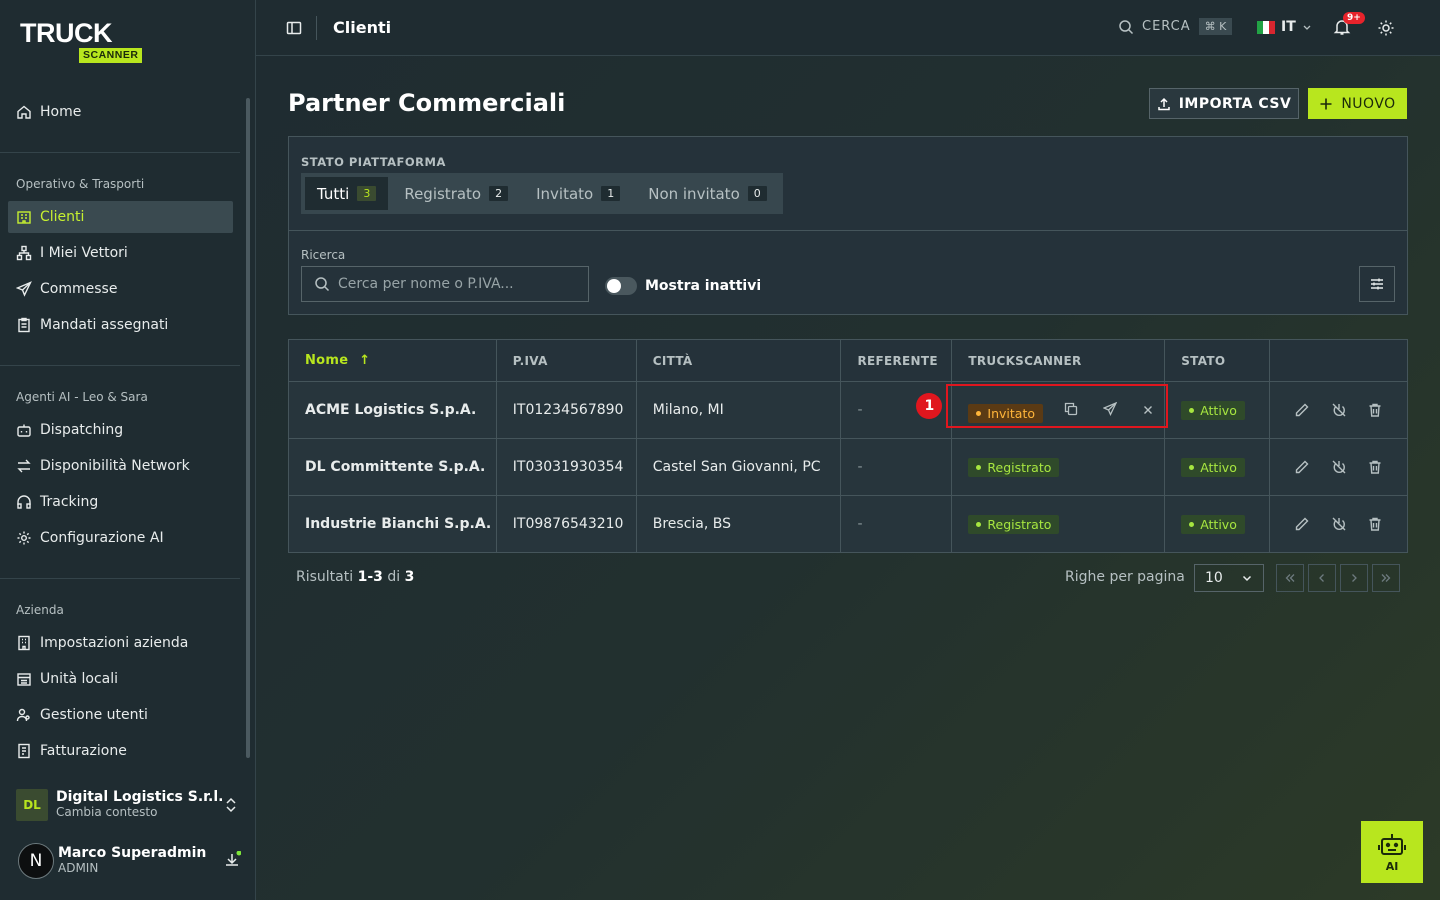  What do you see at coordinates (738, 410) in the screenshot?
I see `partner-city: Milano, MI` at bounding box center [738, 410].